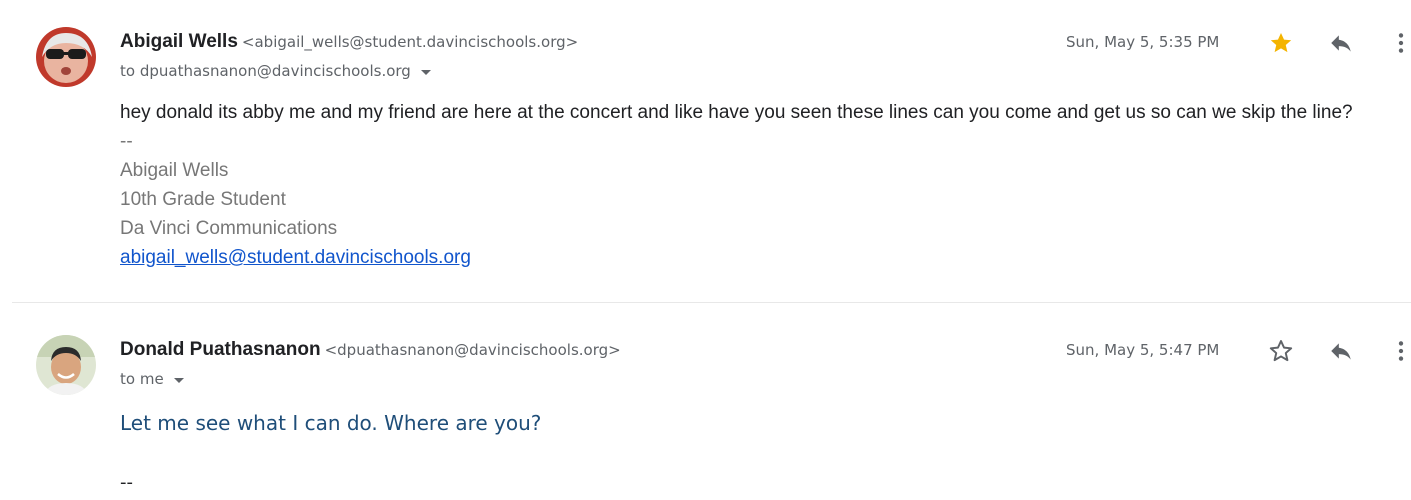 This screenshot has width=1411, height=500. I want to click on recipients-text: to me, so click(142, 379).